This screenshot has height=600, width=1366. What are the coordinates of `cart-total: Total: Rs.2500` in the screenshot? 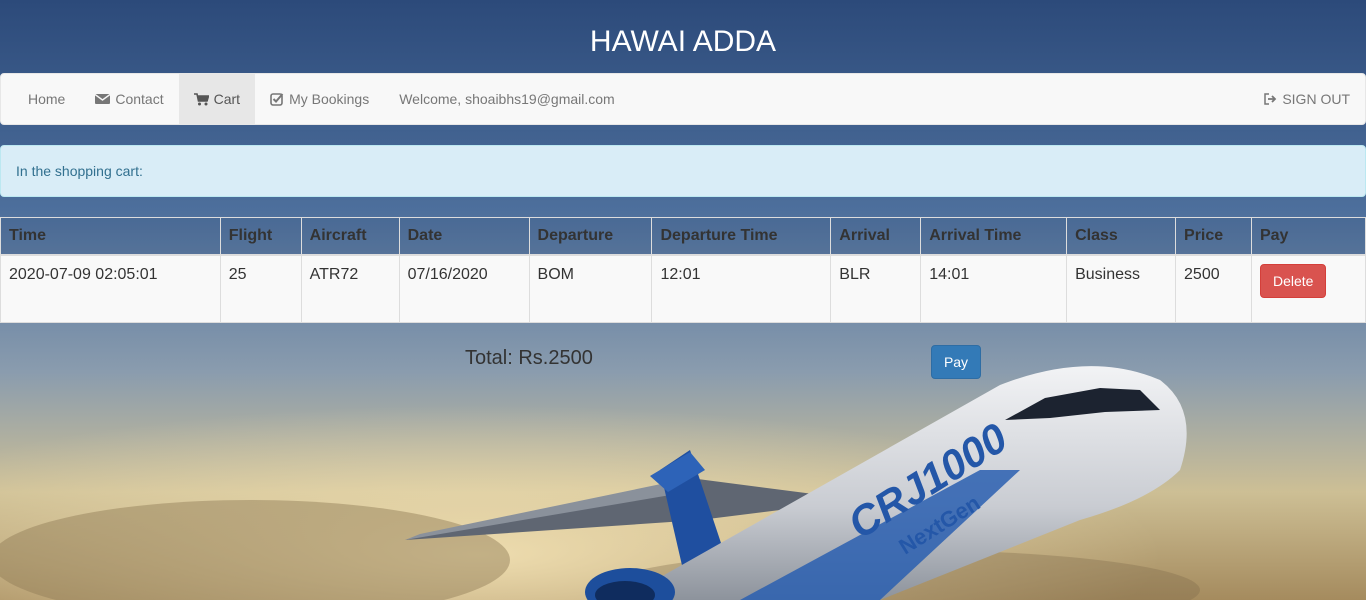 It's located at (529, 358).